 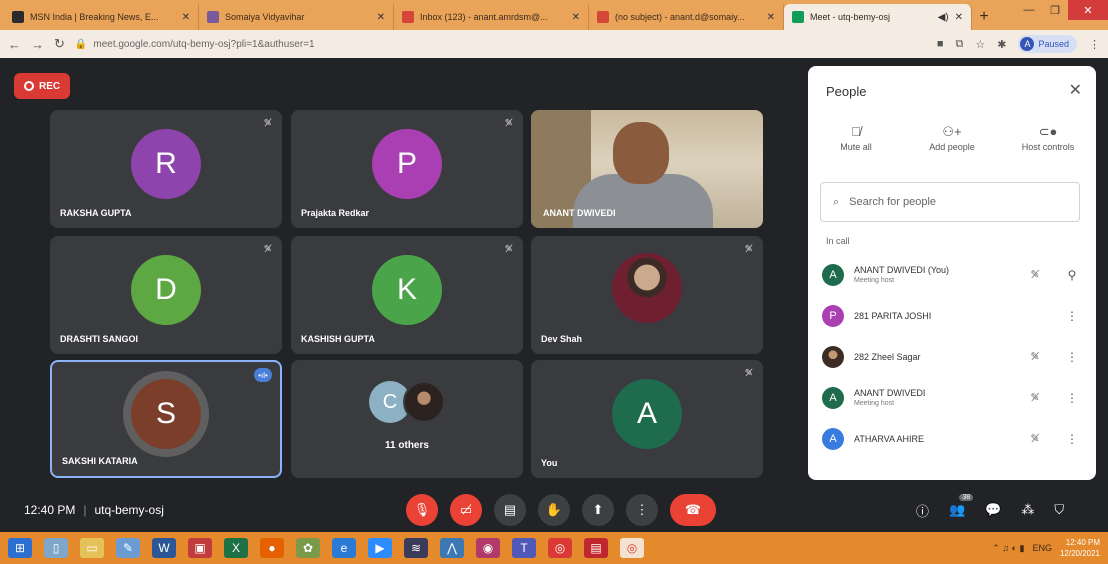 What do you see at coordinates (952, 356) in the screenshot?
I see `list-item: 282 Zheel Sagar ✎̸ ⋮` at bounding box center [952, 356].